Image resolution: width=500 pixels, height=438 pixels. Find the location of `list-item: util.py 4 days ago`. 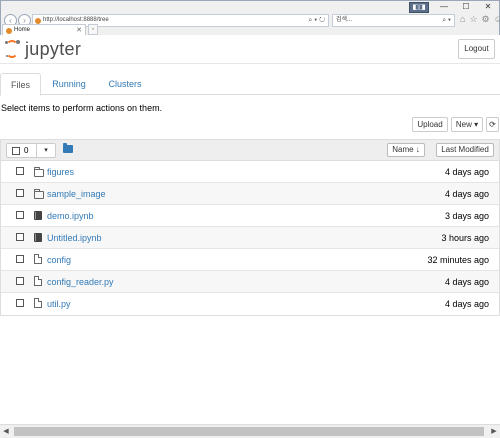

list-item: util.py 4 days ago is located at coordinates (250, 304).